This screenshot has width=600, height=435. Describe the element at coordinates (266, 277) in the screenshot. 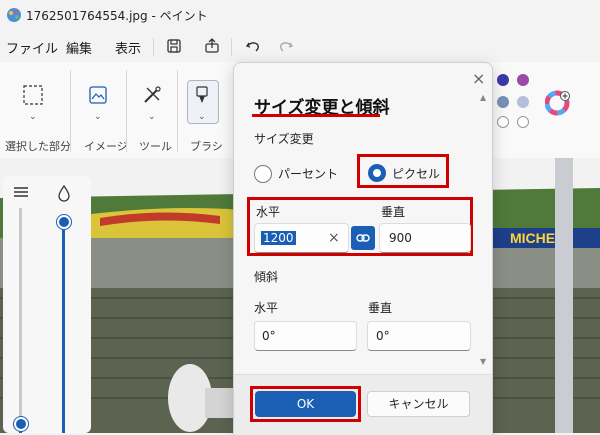

I see `skew-section-label: 傾斜` at that location.